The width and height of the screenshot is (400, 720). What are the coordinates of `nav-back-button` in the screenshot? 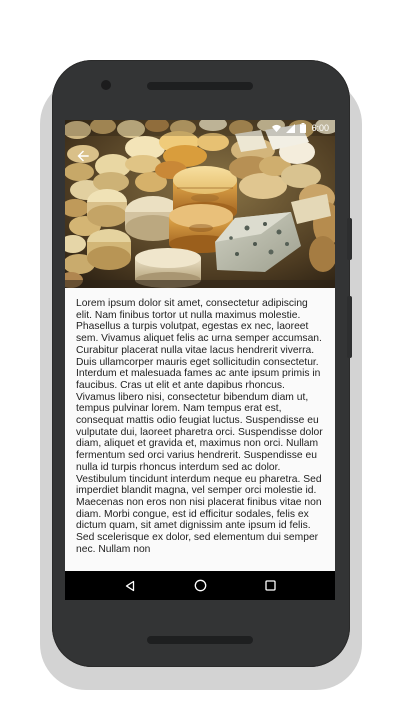 It's located at (130, 586).